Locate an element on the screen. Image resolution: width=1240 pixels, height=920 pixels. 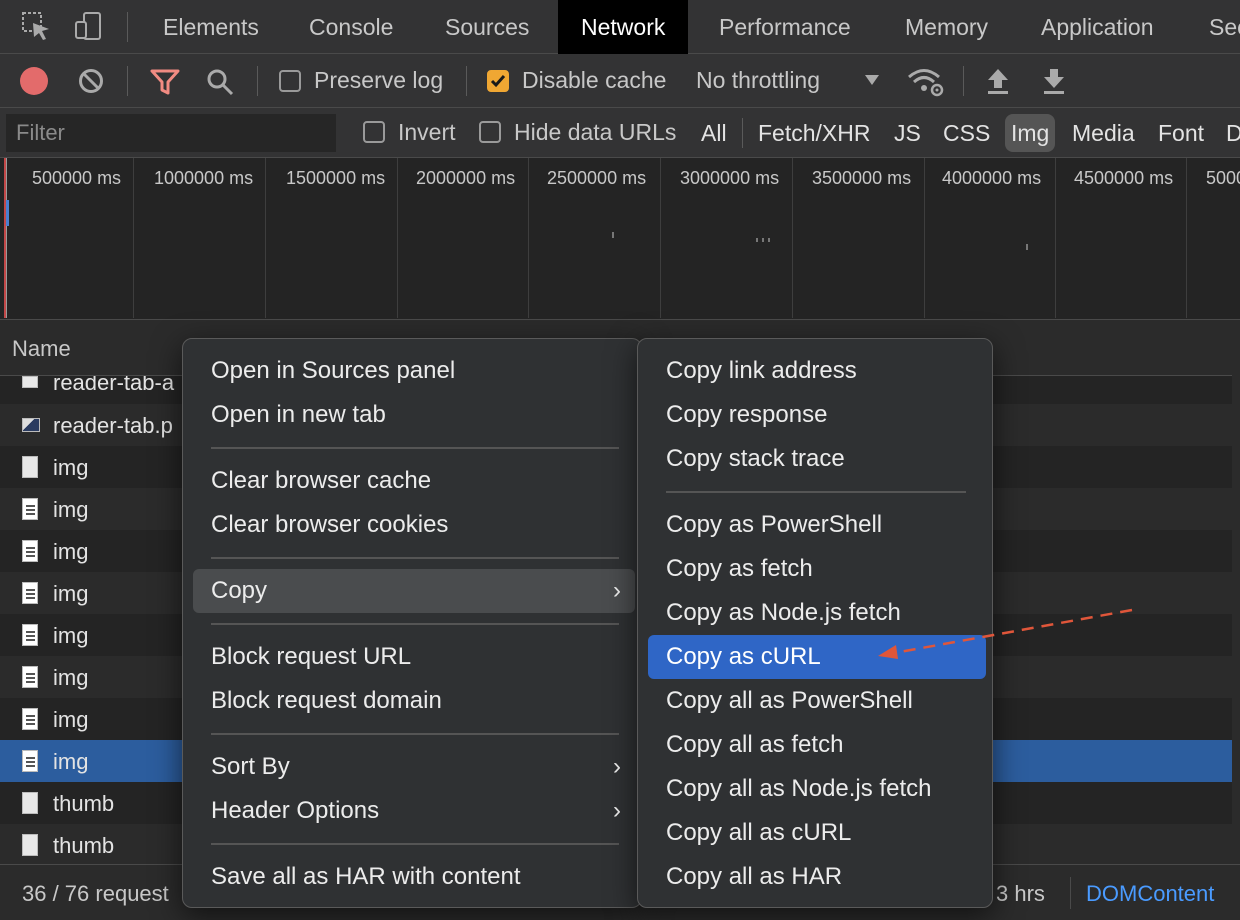
menu-item-block-request-domain: Block request domain is located at coordinates (414, 701).